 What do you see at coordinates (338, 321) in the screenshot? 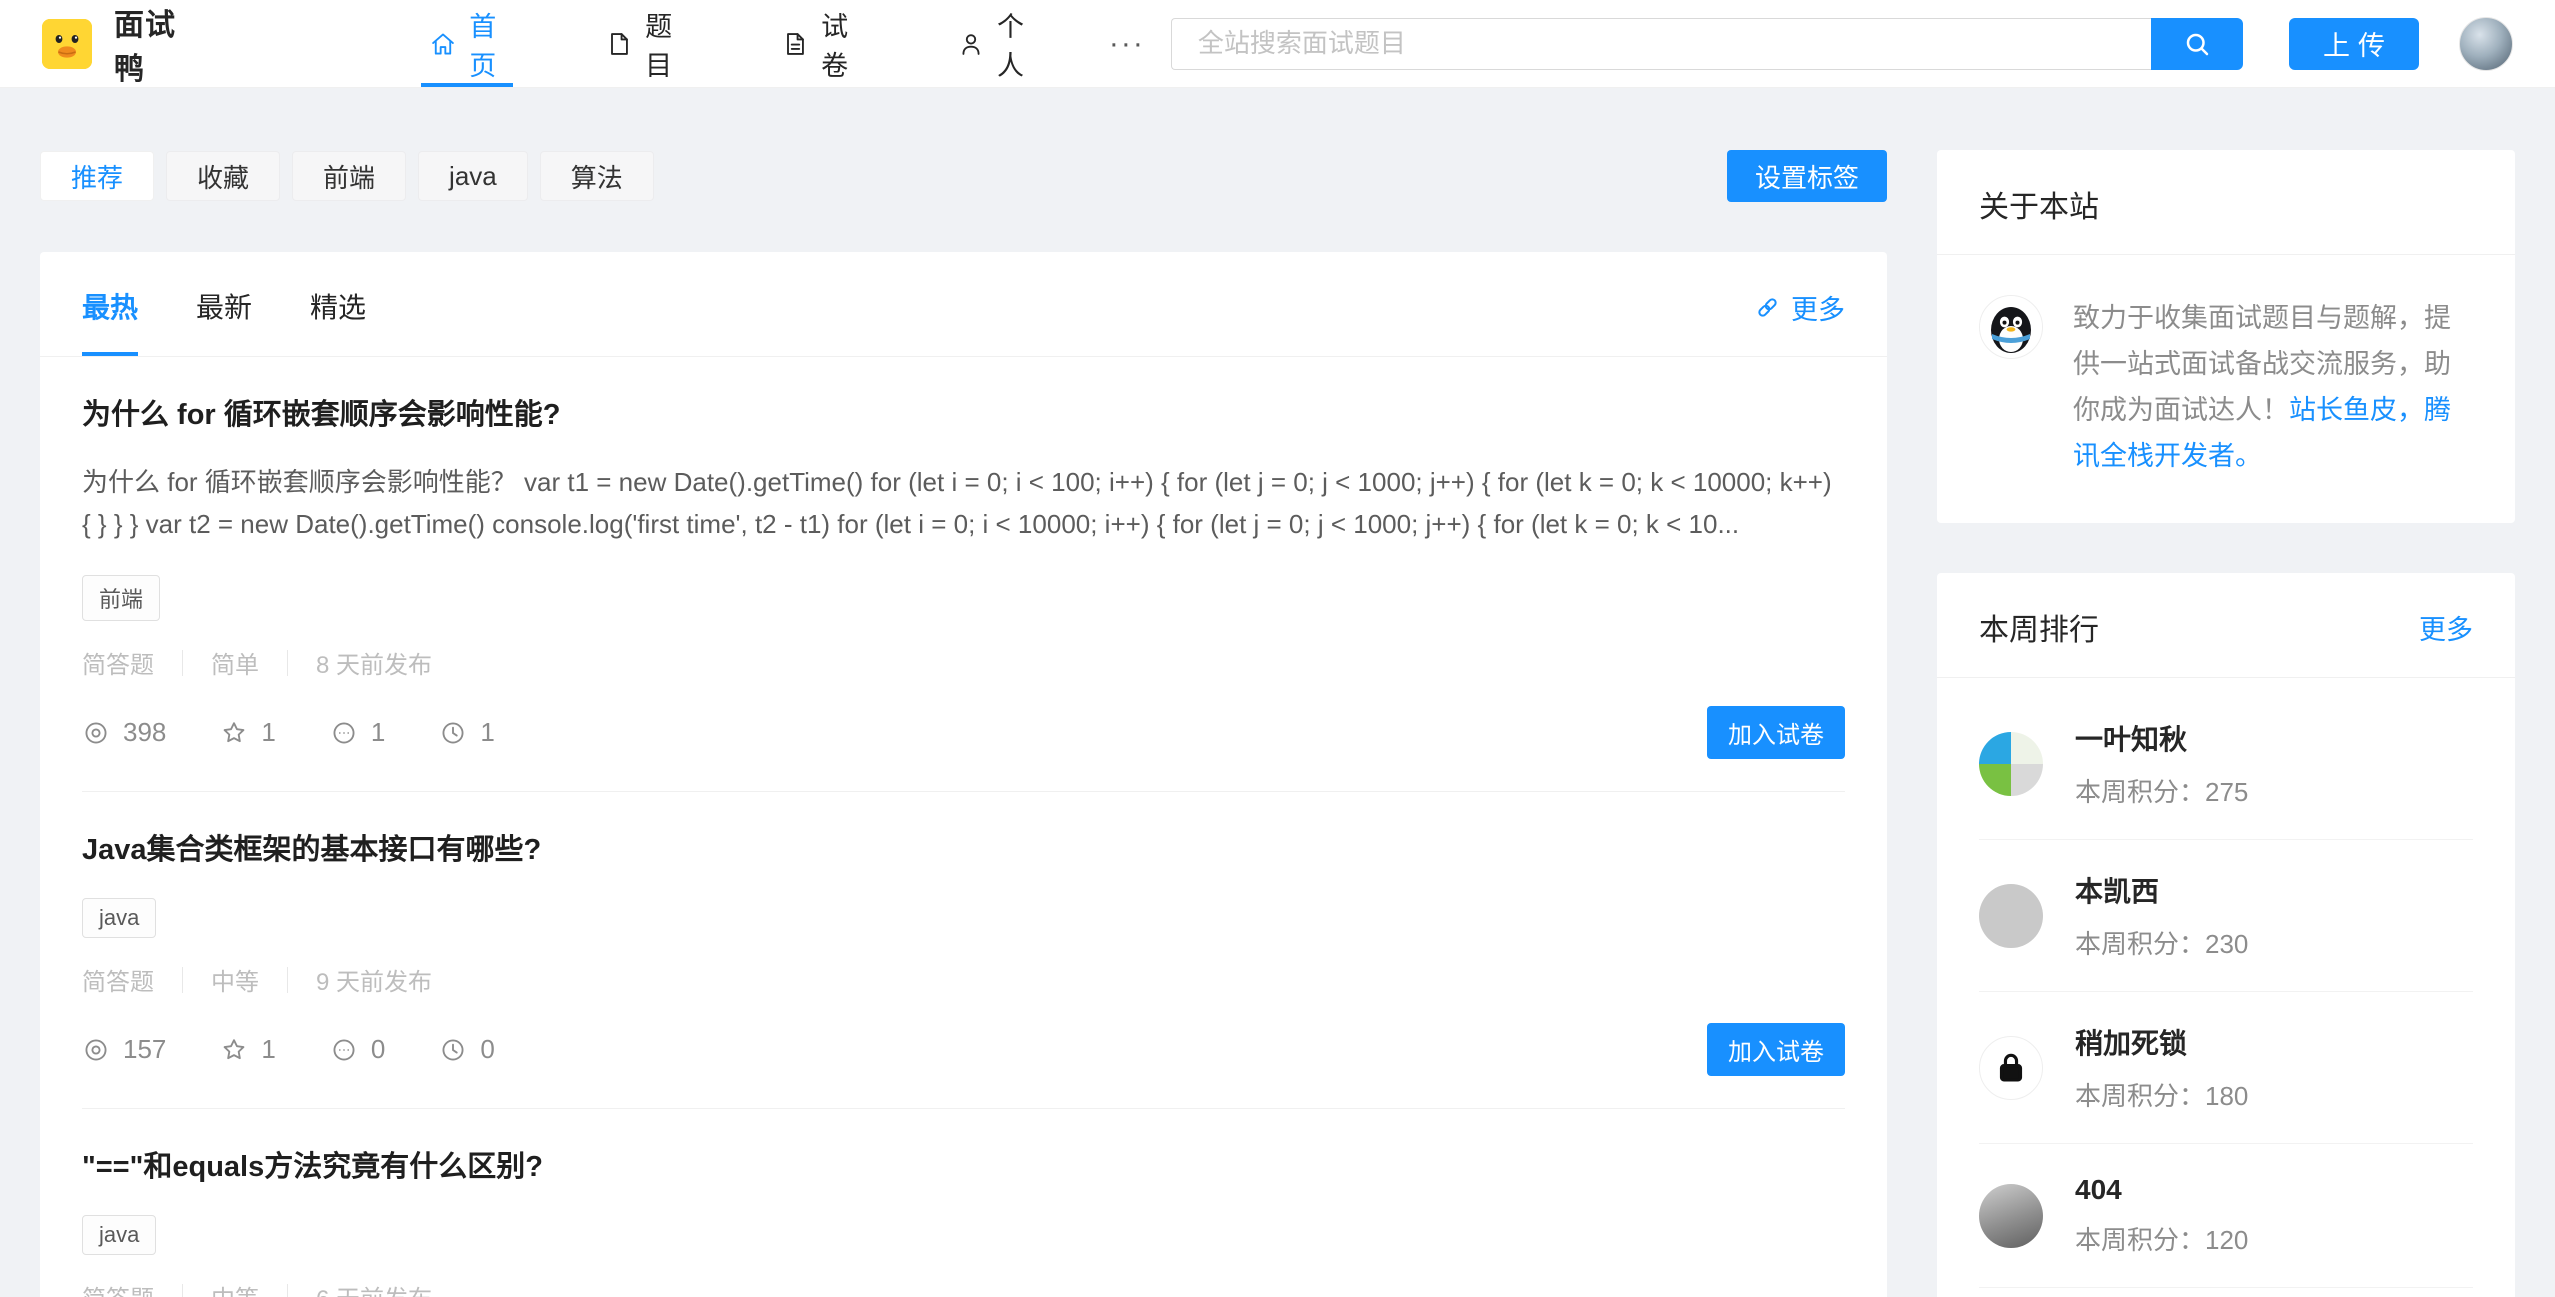
I see `tab-featured: 精选` at bounding box center [338, 321].